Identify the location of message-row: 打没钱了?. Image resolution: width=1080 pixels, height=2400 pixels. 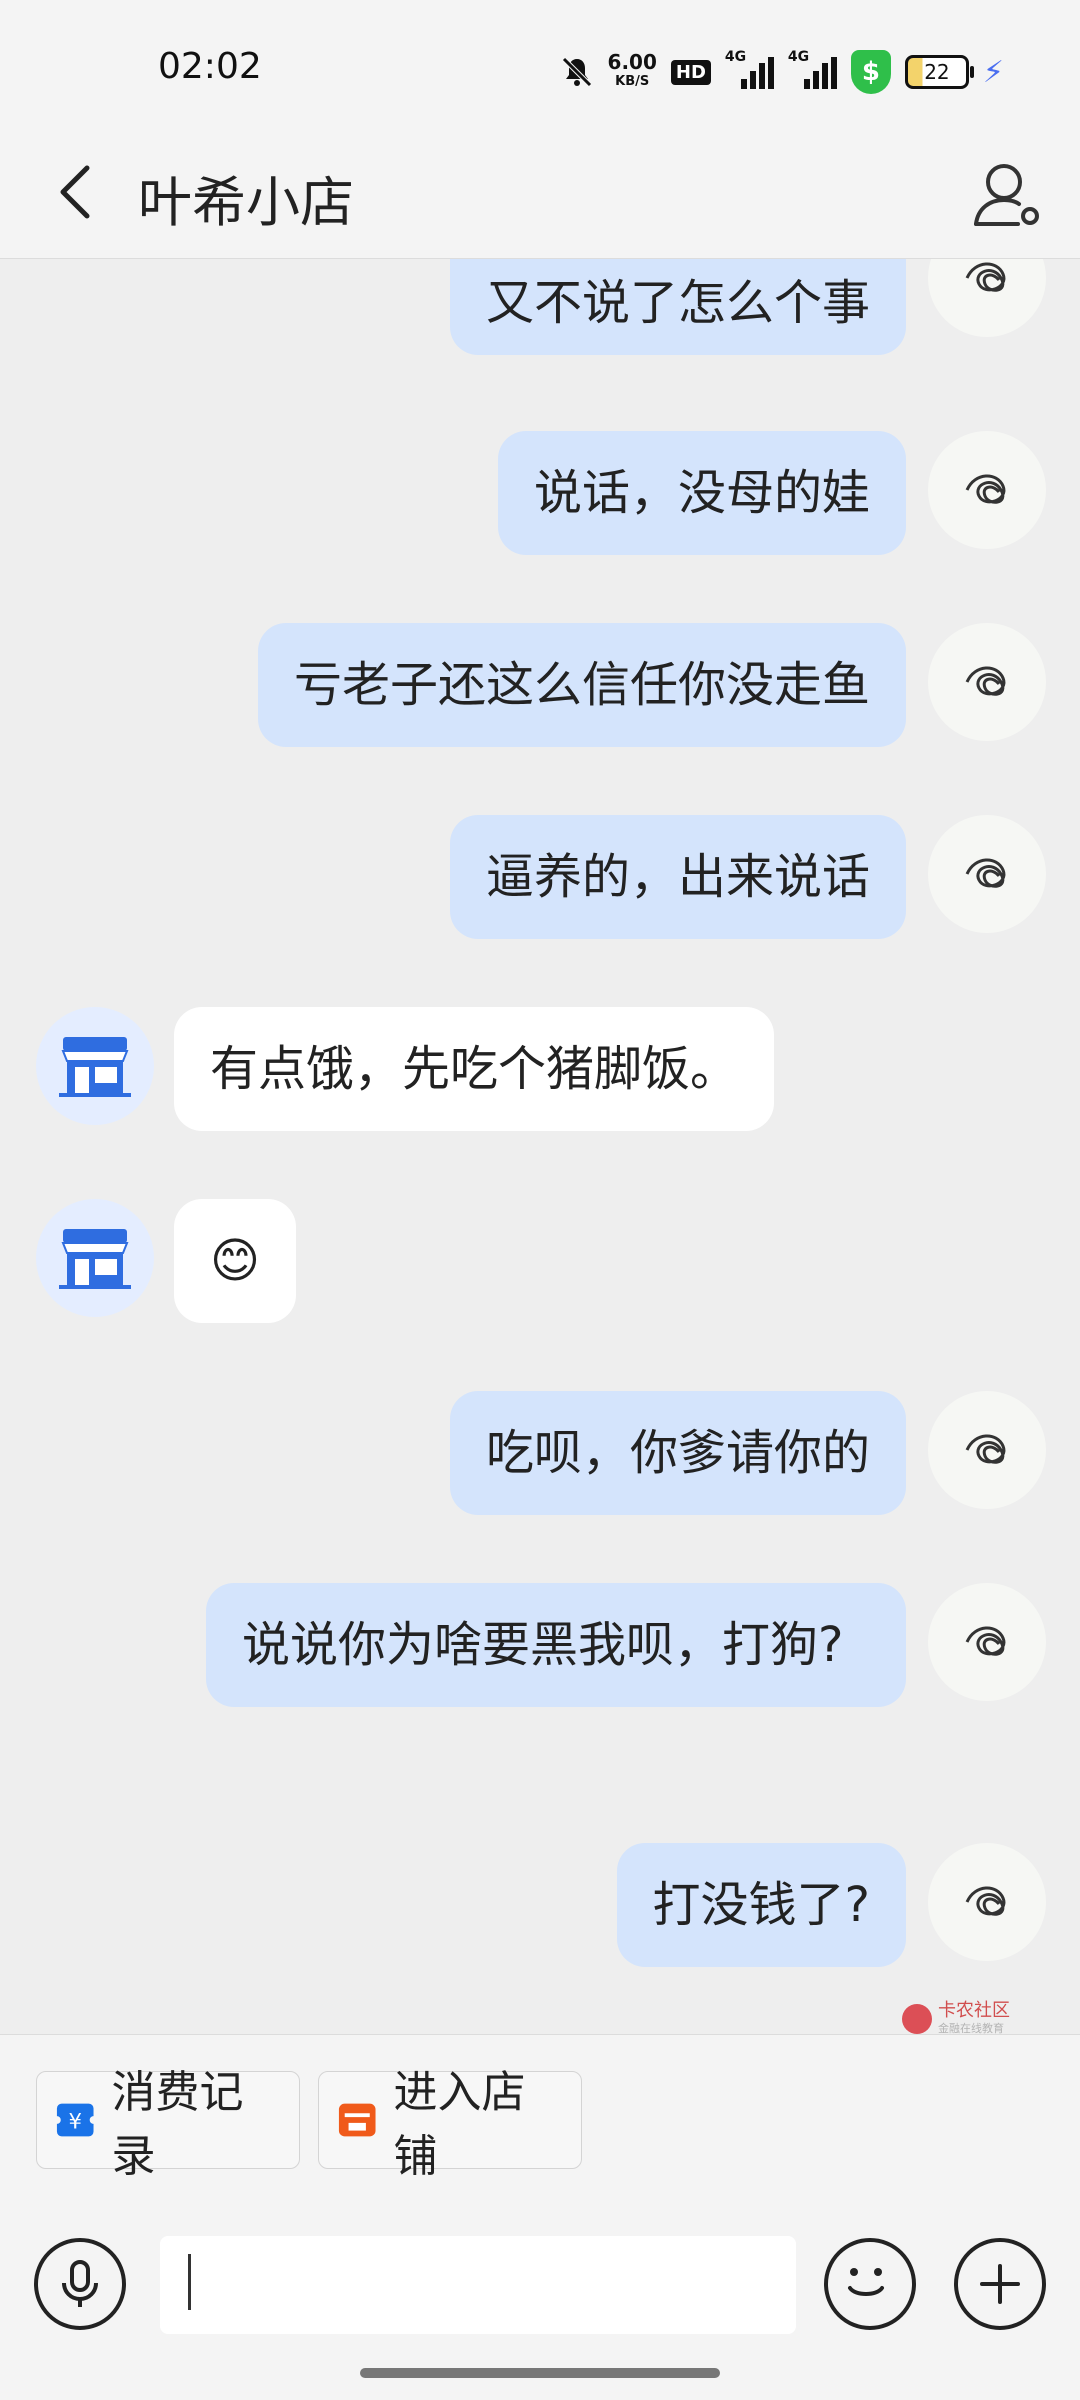
(540, 1905).